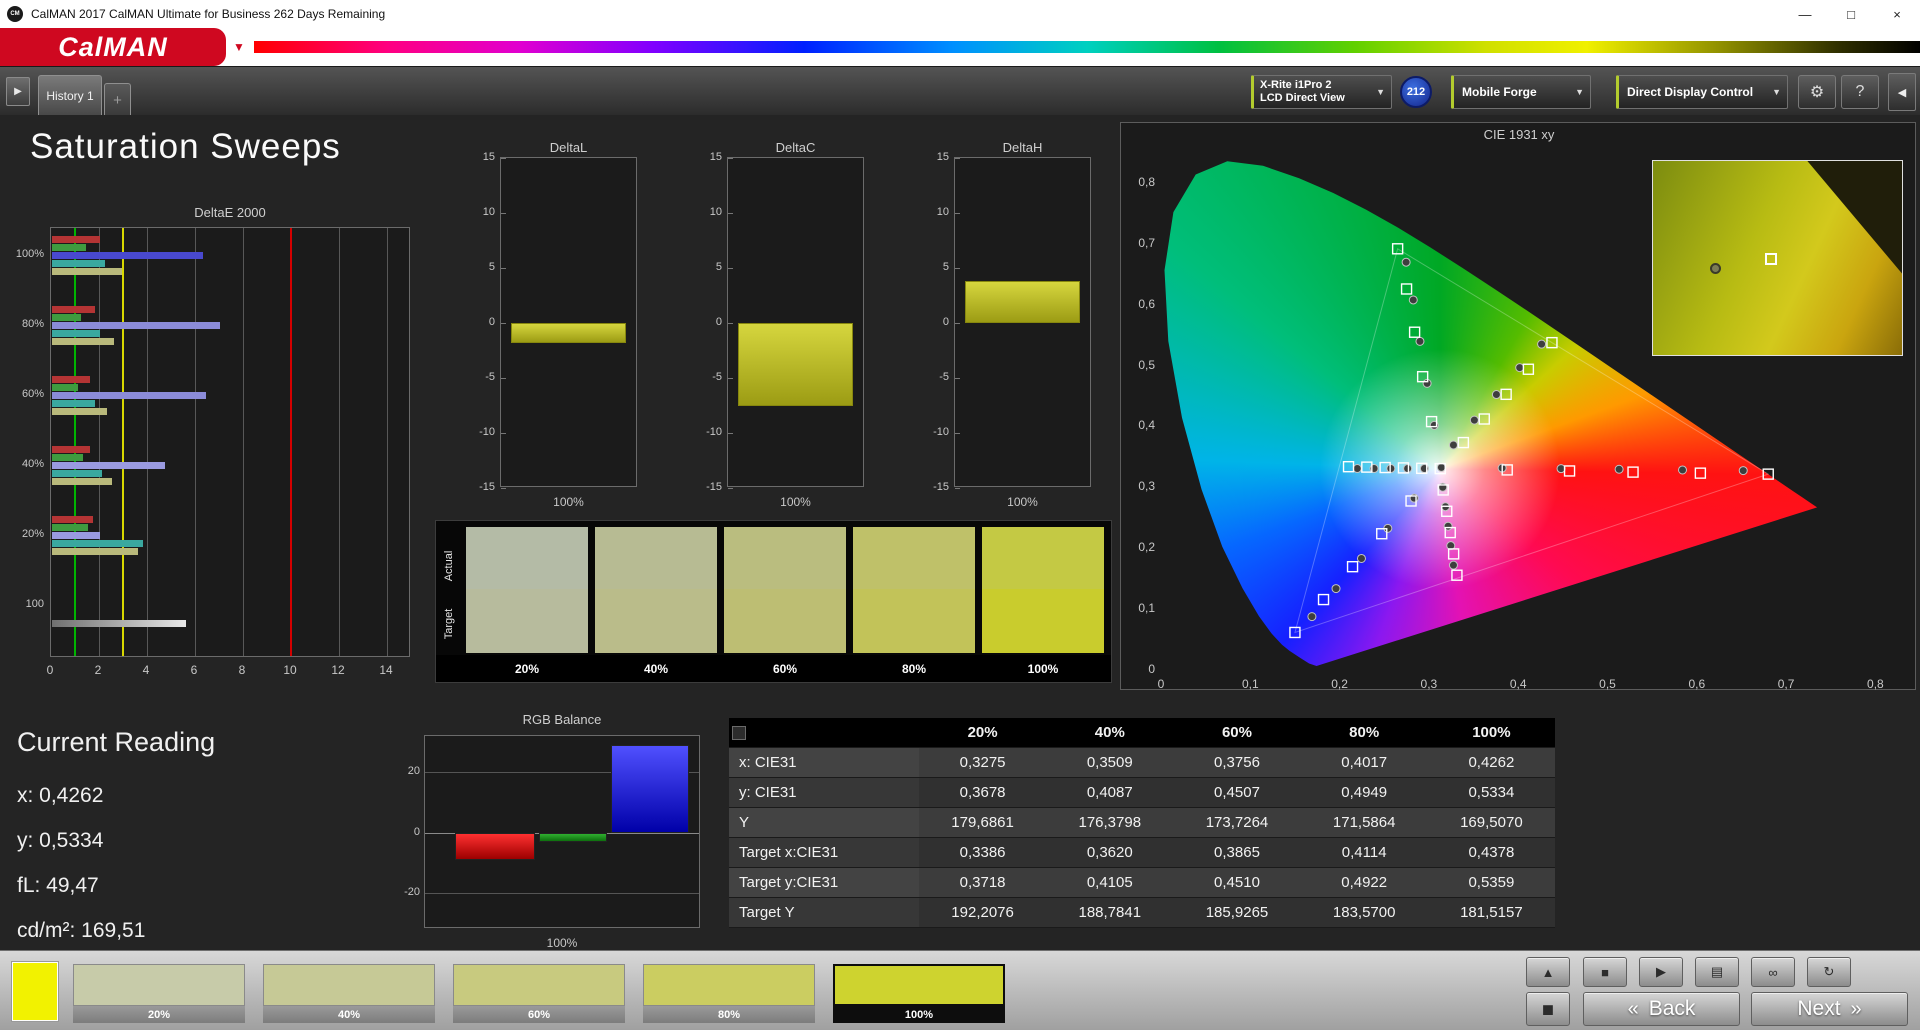 This screenshot has width=1920, height=1030. I want to click on patch-swatch-20%: 20%, so click(159, 993).